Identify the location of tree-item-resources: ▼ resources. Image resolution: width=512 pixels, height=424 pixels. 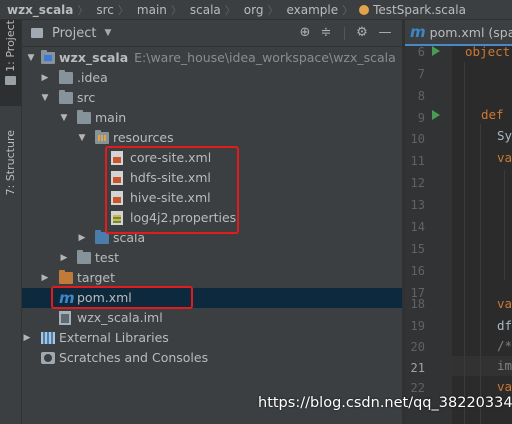
(212, 138).